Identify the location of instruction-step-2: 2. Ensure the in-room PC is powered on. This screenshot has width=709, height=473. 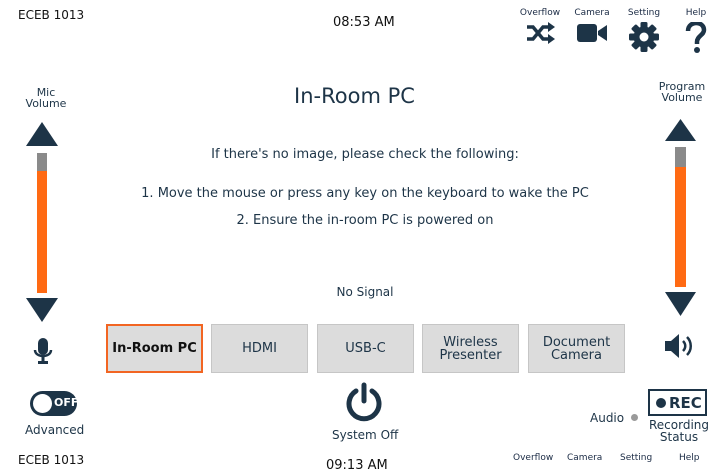
(365, 220).